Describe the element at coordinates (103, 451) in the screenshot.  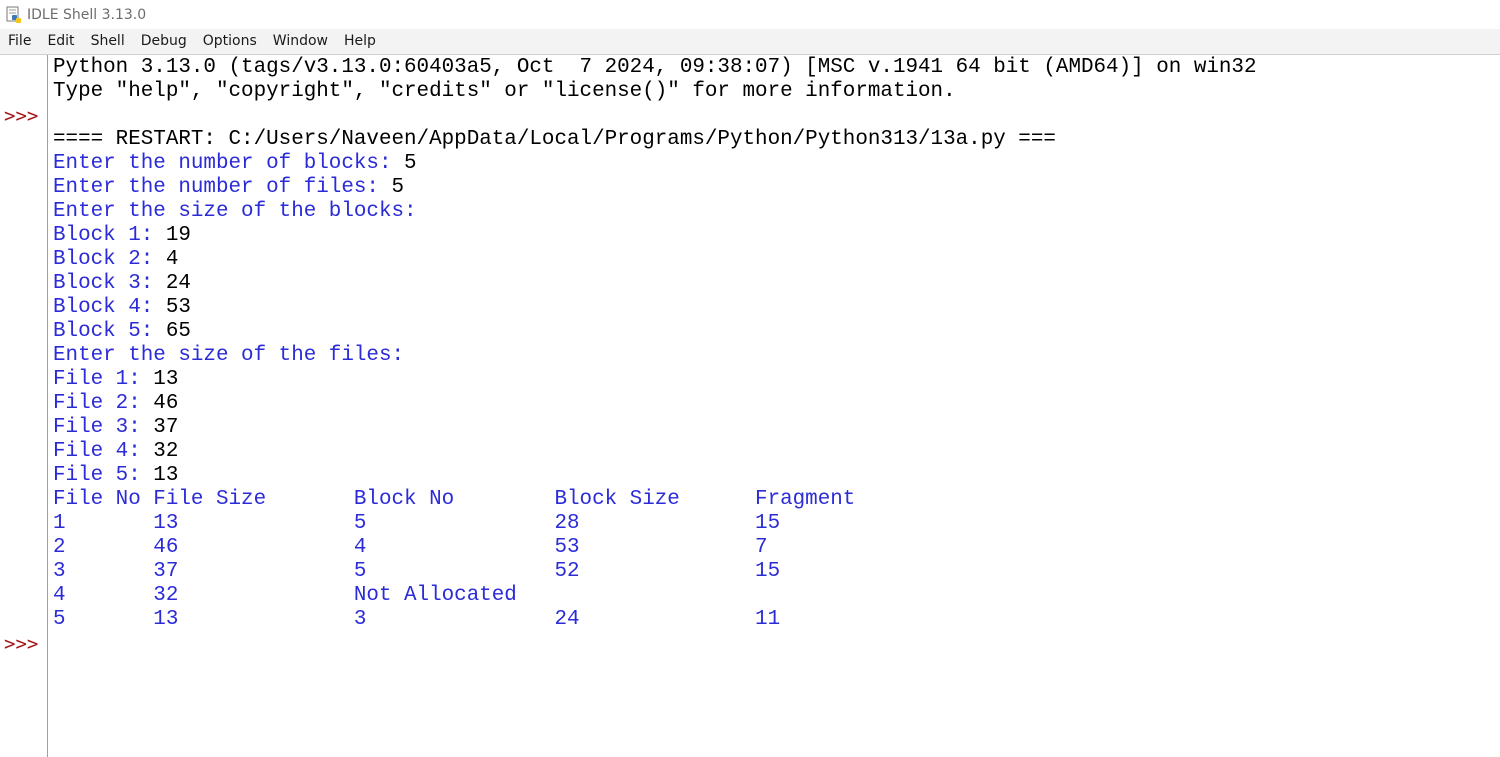
I see `io-prompt: File 4:` at that location.